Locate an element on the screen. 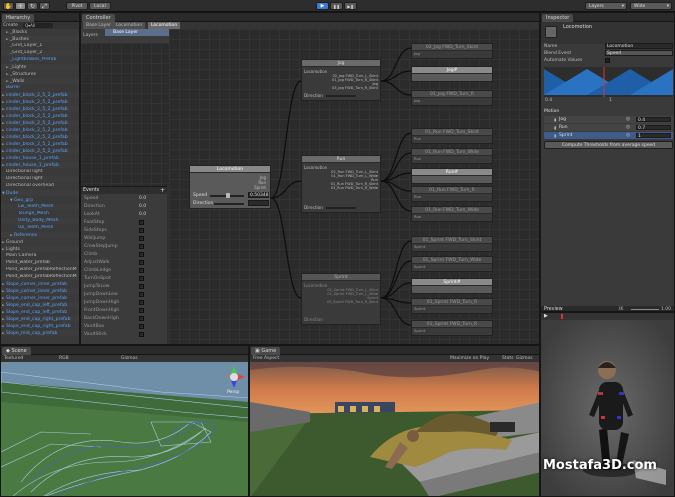 This screenshot has height=497, width=675. hierarchy-item: ►Lights is located at coordinates (40, 249).